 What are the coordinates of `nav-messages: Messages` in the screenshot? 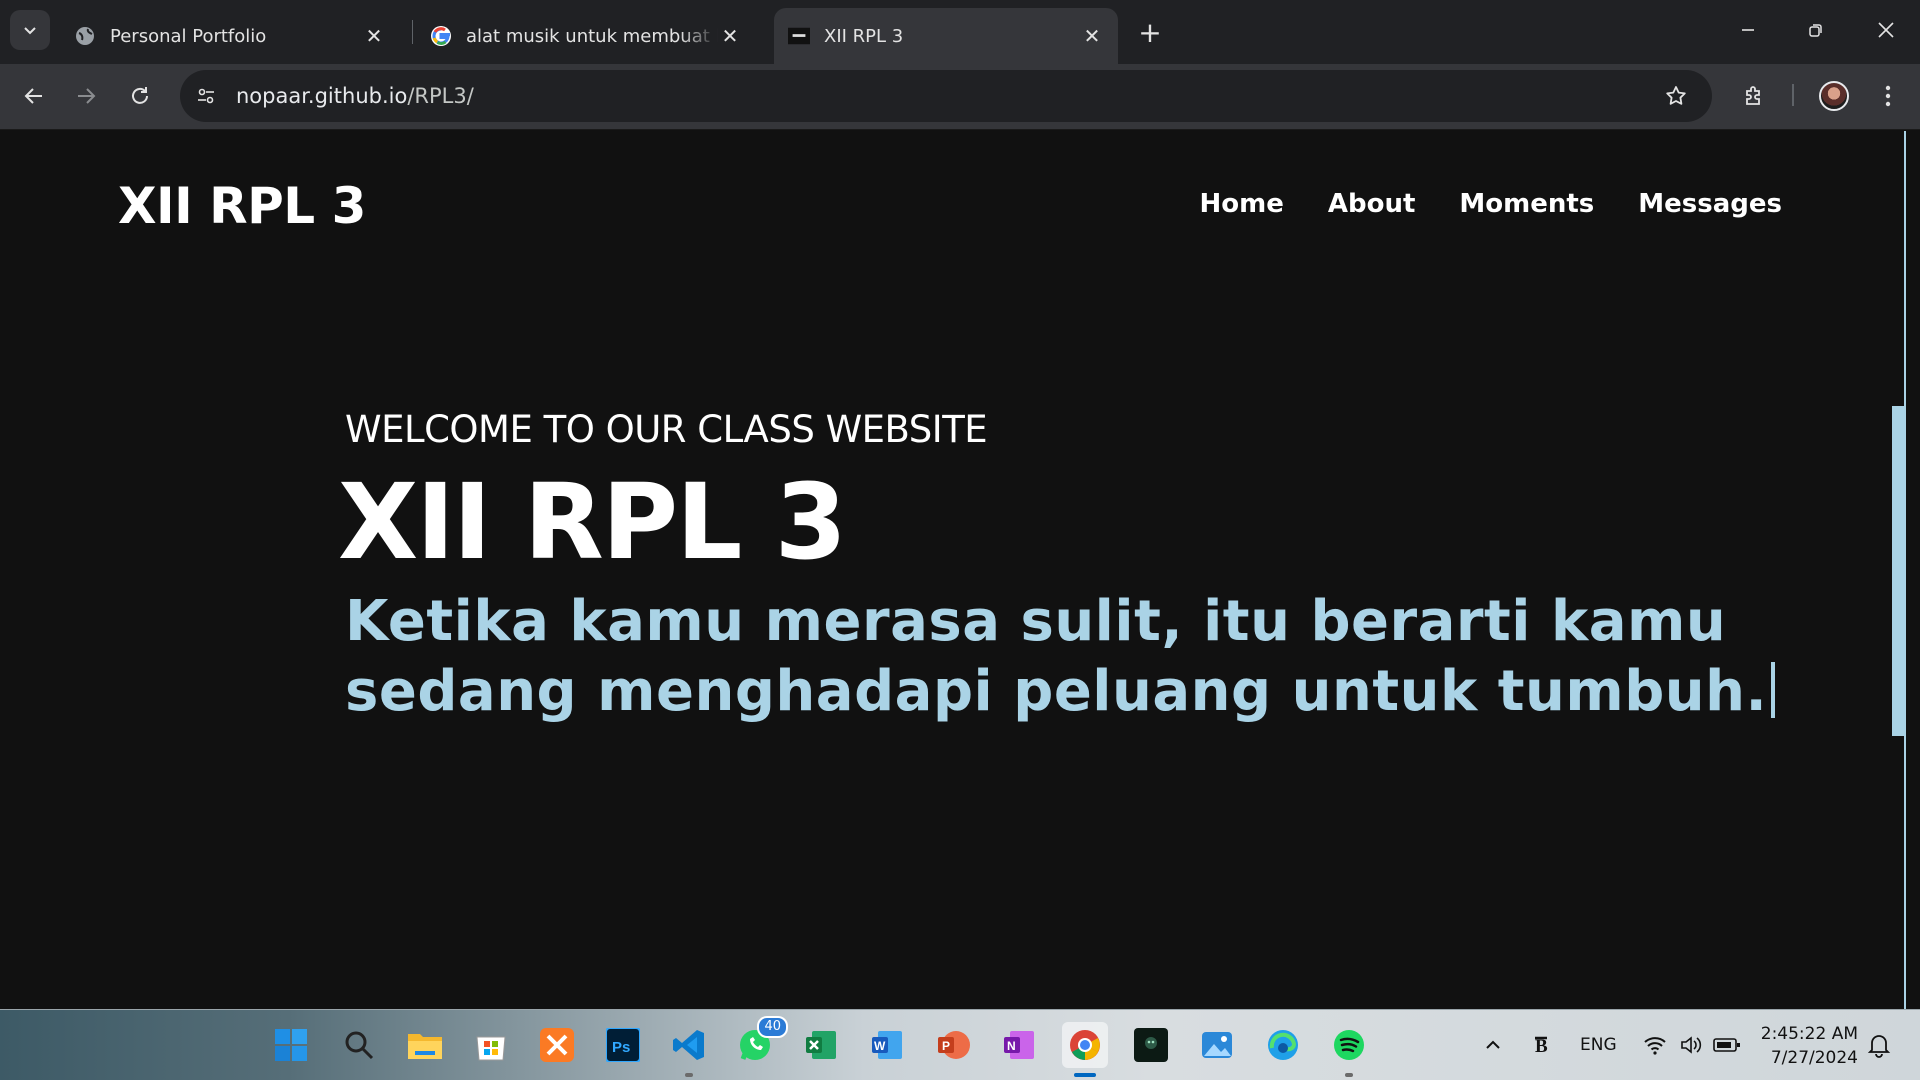 It's located at (1710, 204).